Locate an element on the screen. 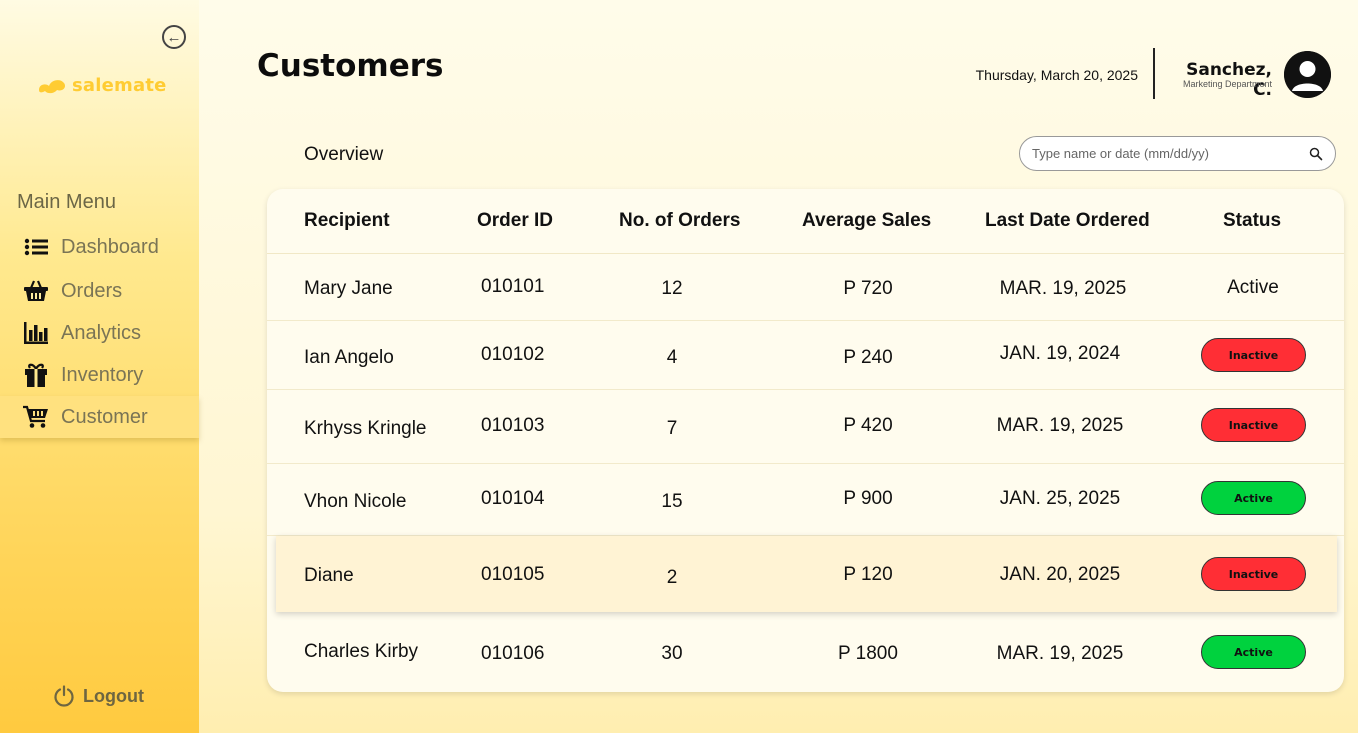  recipient-cell: Diane is located at coordinates (329, 575).